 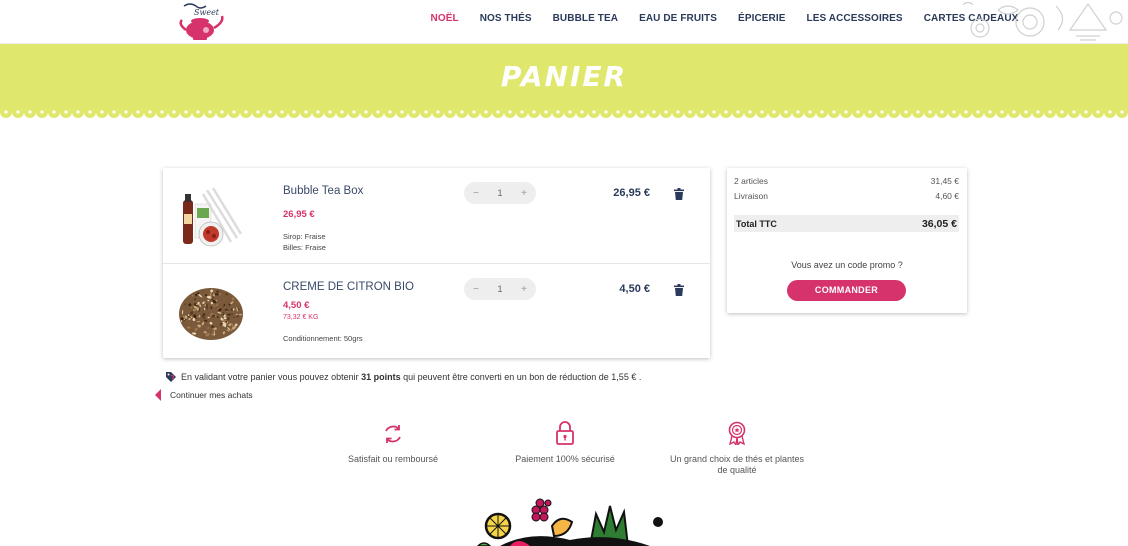 What do you see at coordinates (304, 247) in the screenshot?
I see `product-option: Billes: Fraise` at bounding box center [304, 247].